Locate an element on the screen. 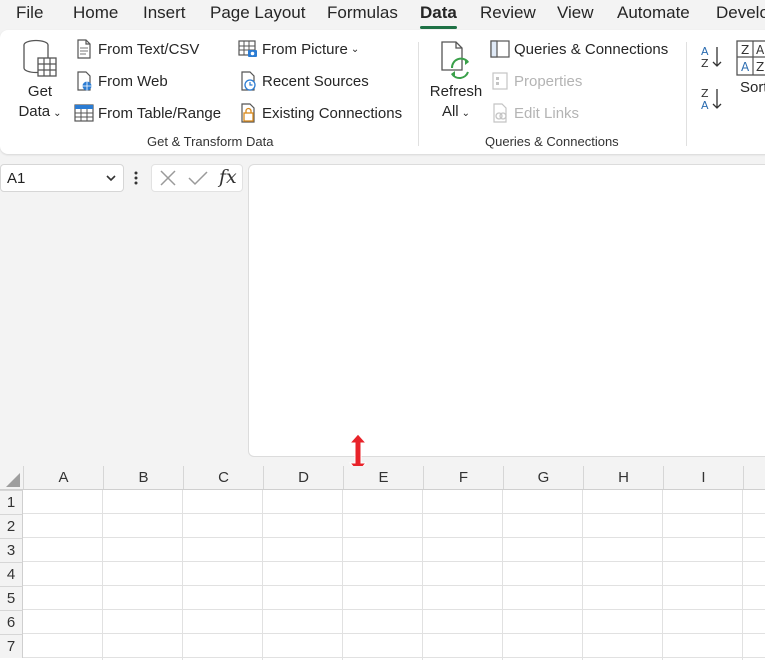  queries-connections-button: Queries & Connections is located at coordinates (579, 49).